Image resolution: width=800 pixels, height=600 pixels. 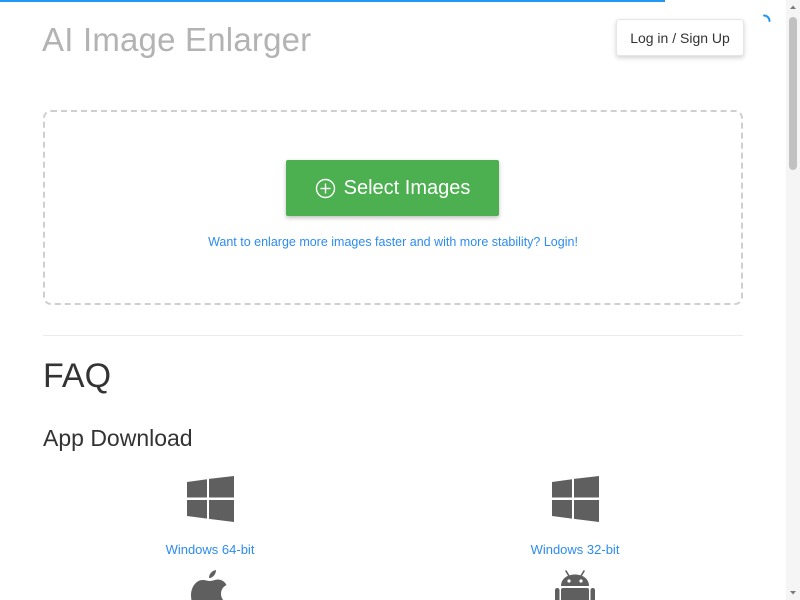 What do you see at coordinates (793, 593) in the screenshot?
I see `scroll-down-arrow-icon` at bounding box center [793, 593].